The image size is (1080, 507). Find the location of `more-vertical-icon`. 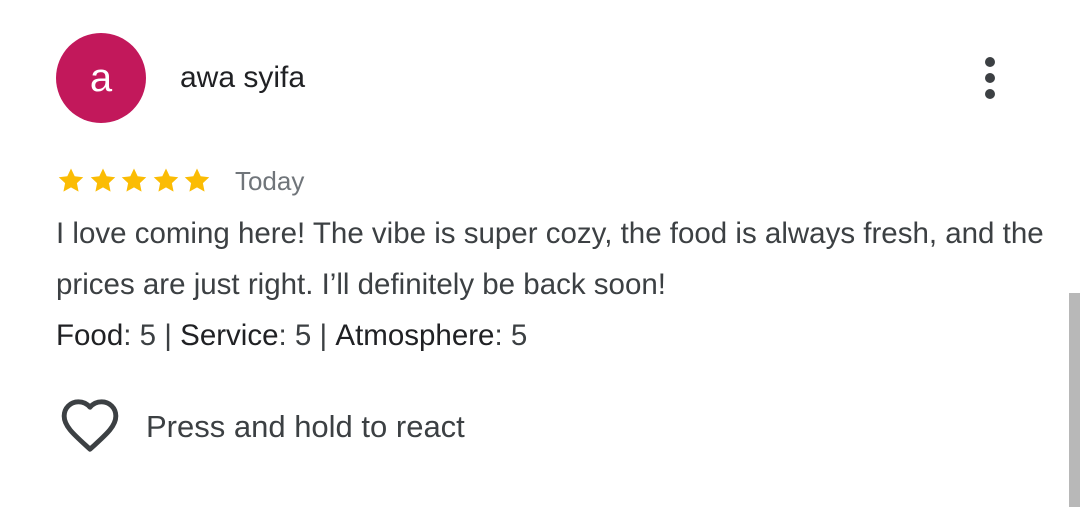

more-vertical-icon is located at coordinates (990, 78).